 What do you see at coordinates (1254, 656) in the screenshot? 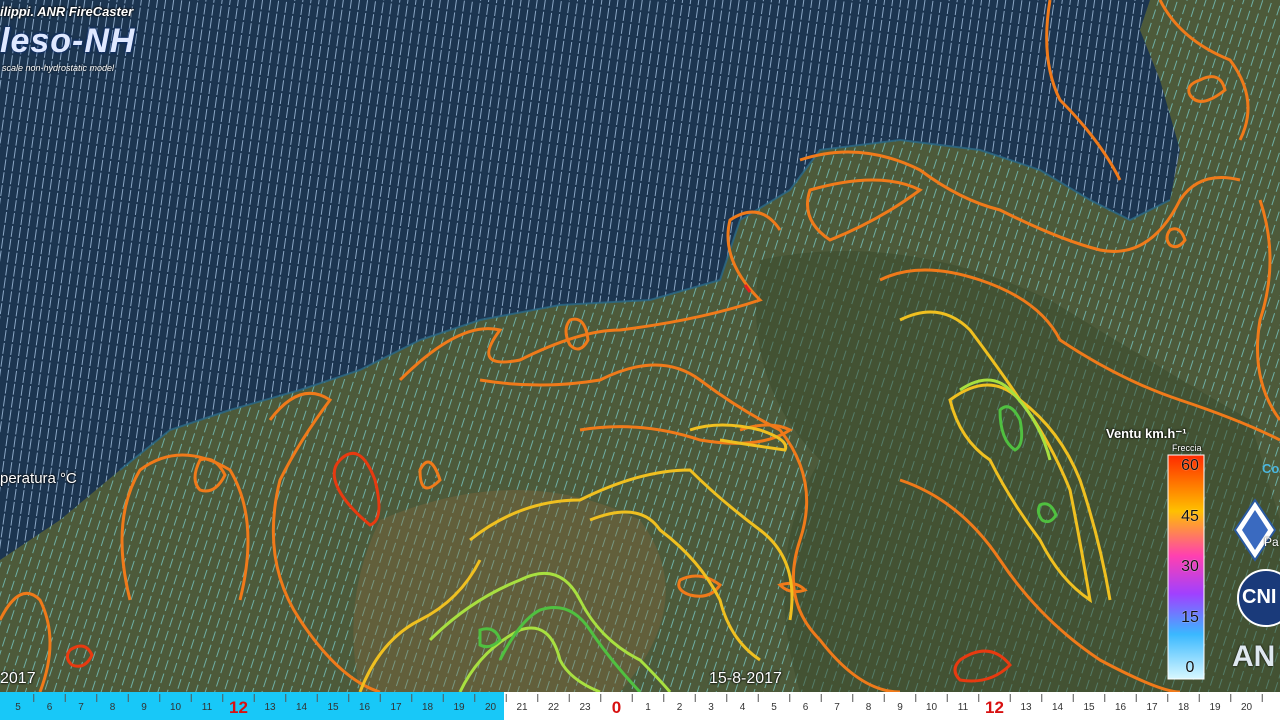
I see `anr-logo-text: AN` at bounding box center [1254, 656].